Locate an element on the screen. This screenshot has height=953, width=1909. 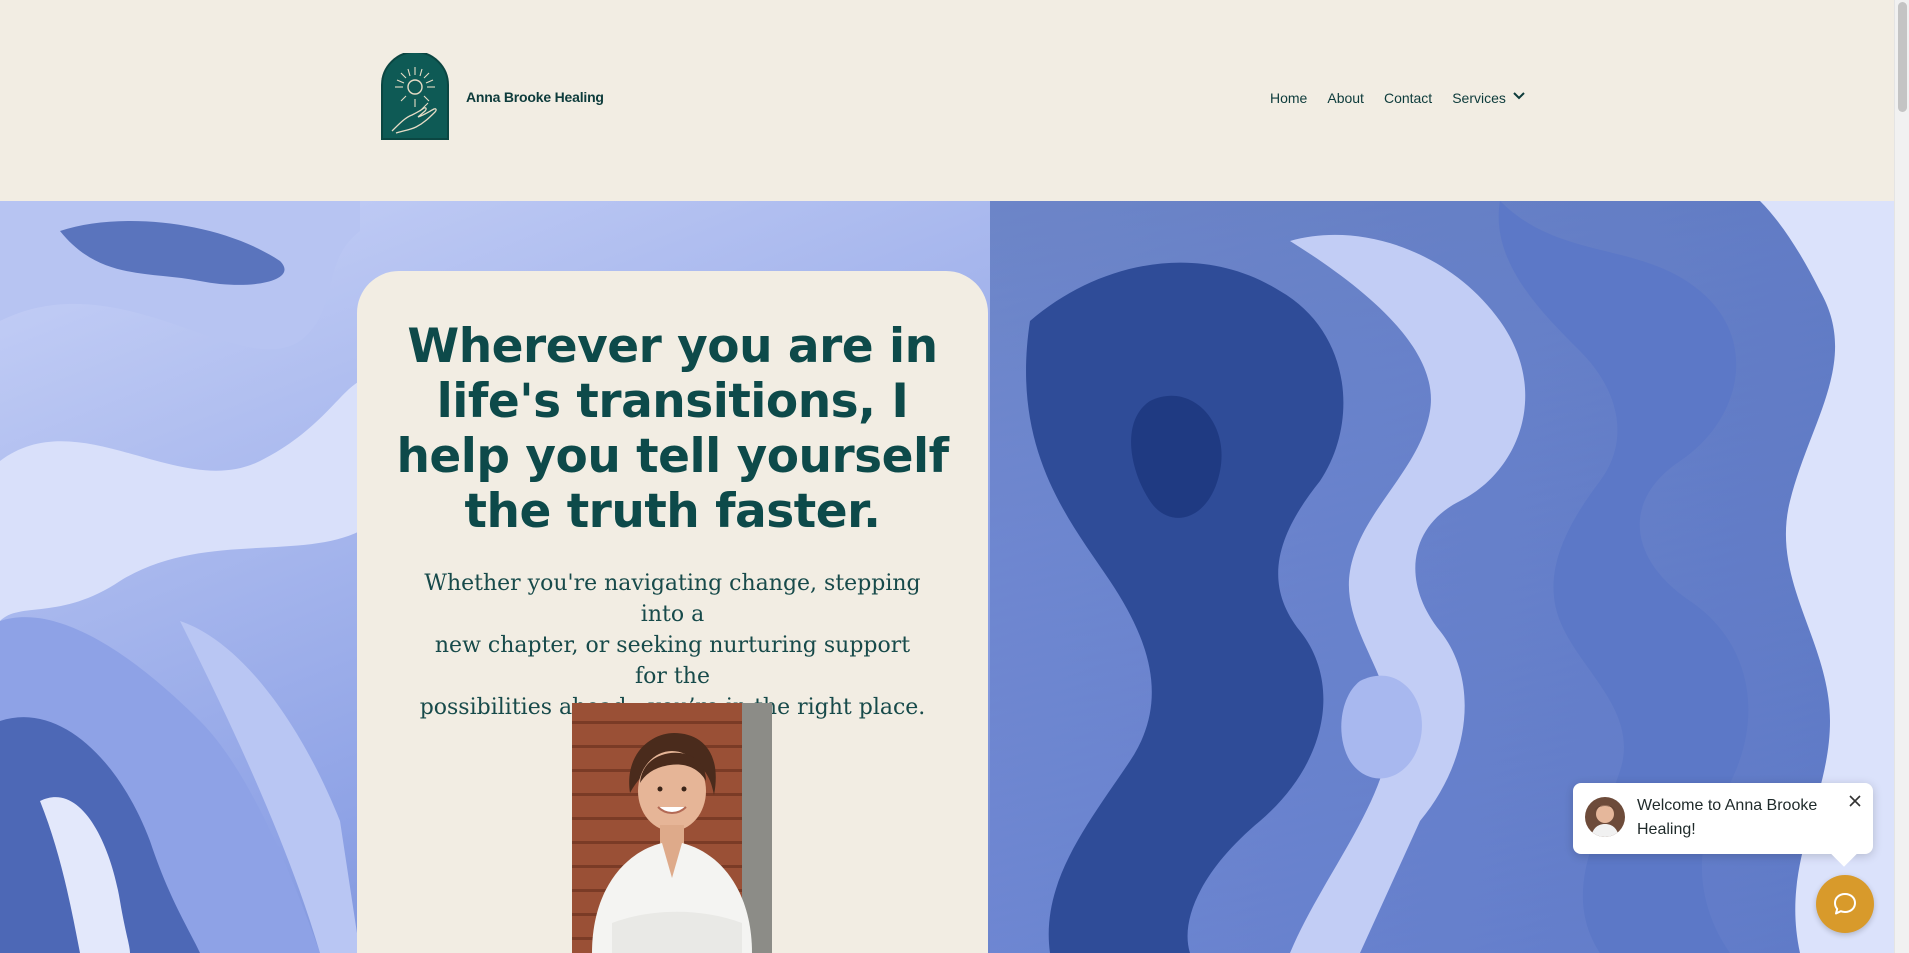
portrait-photo is located at coordinates (672, 828).